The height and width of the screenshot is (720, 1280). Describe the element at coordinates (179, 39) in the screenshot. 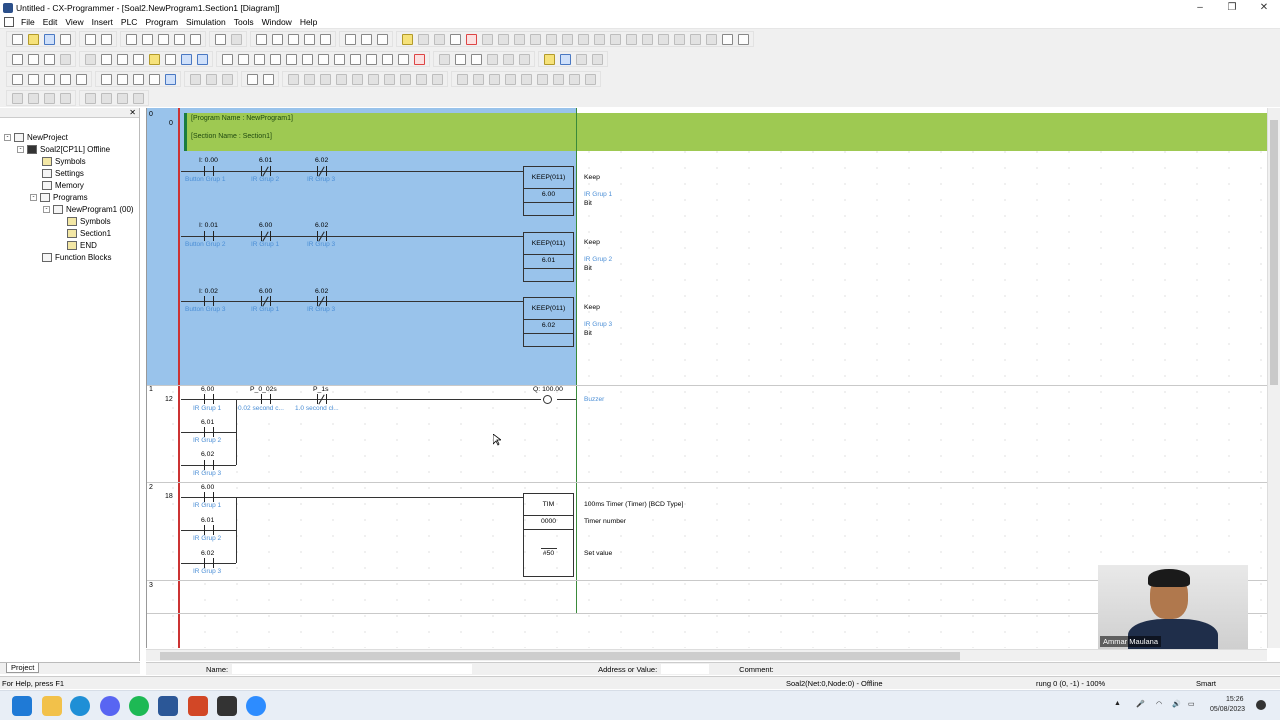

I see `paste-special-icon` at that location.